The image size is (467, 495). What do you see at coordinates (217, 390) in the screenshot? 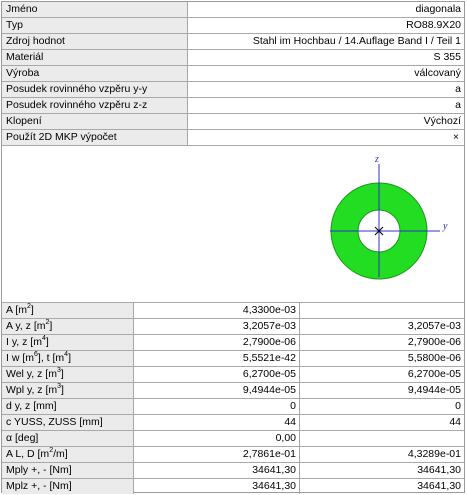
I see `section-value-1: 9,4944e-05` at bounding box center [217, 390].